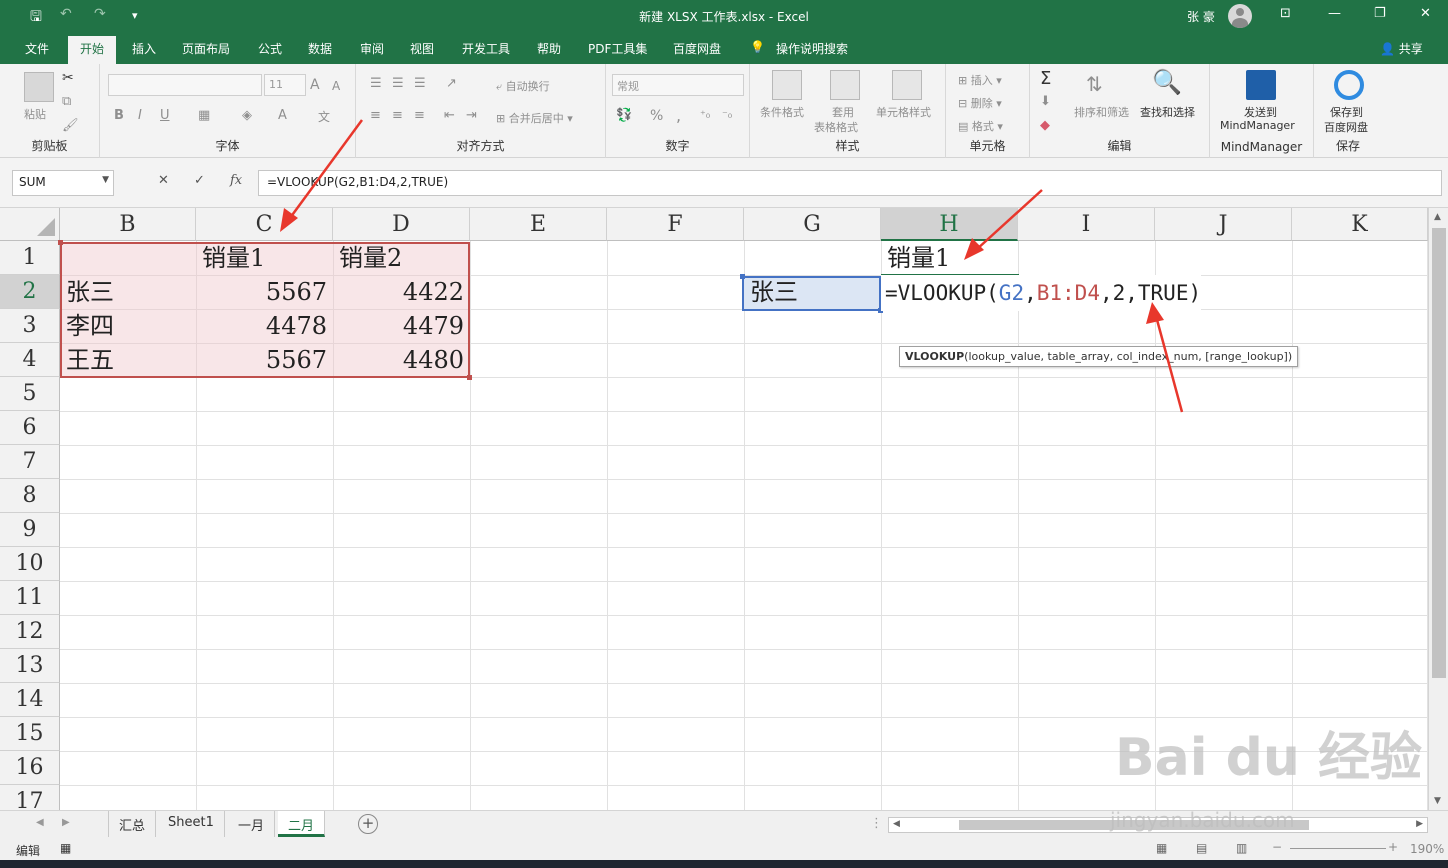 This screenshot has width=1448, height=868. Describe the element at coordinates (401, 224) in the screenshot. I see `column-header-d: D` at that location.